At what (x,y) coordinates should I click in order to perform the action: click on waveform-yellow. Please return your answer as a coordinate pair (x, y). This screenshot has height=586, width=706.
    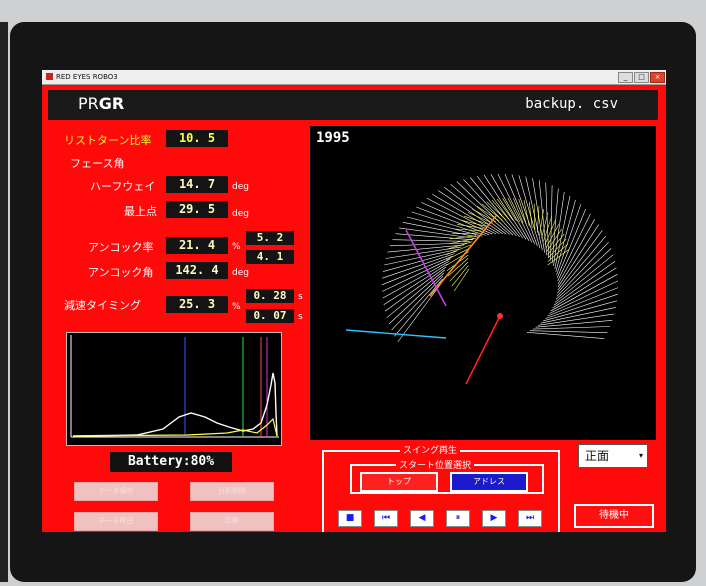
    Looking at the image, I should click on (175, 427).